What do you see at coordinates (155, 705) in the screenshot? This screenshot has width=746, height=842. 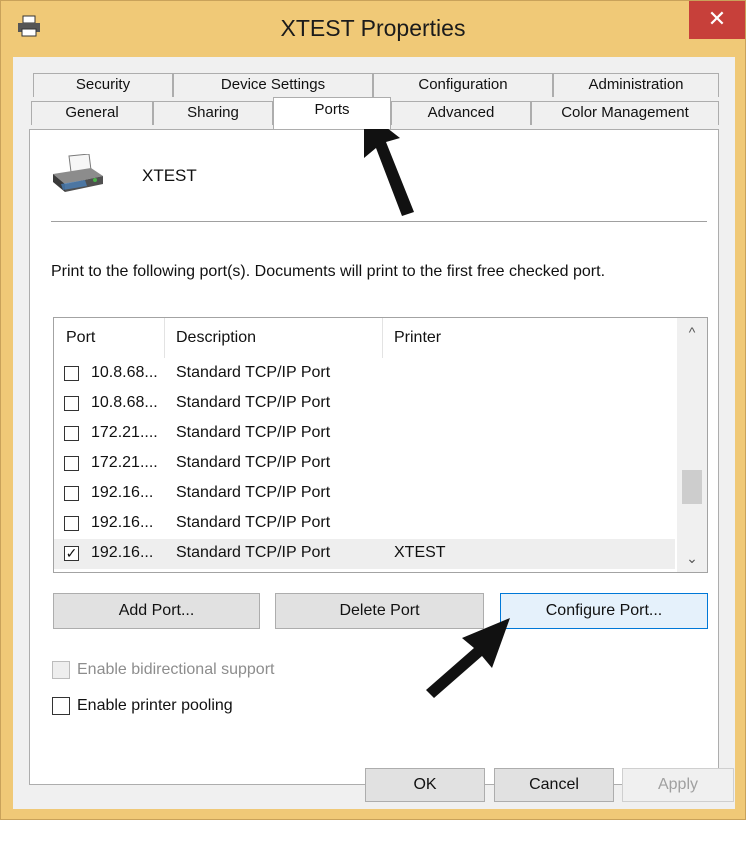 I see `printer-pooling-label: Enable printer pooling` at bounding box center [155, 705].